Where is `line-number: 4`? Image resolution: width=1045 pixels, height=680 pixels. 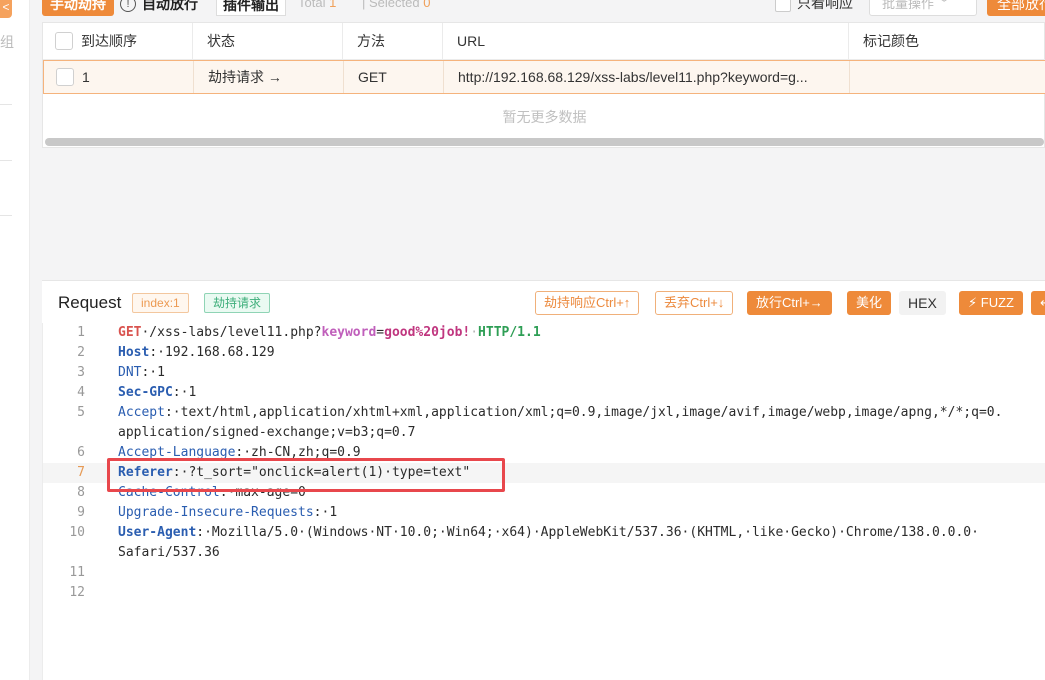
line-number: 4 is located at coordinates (81, 392).